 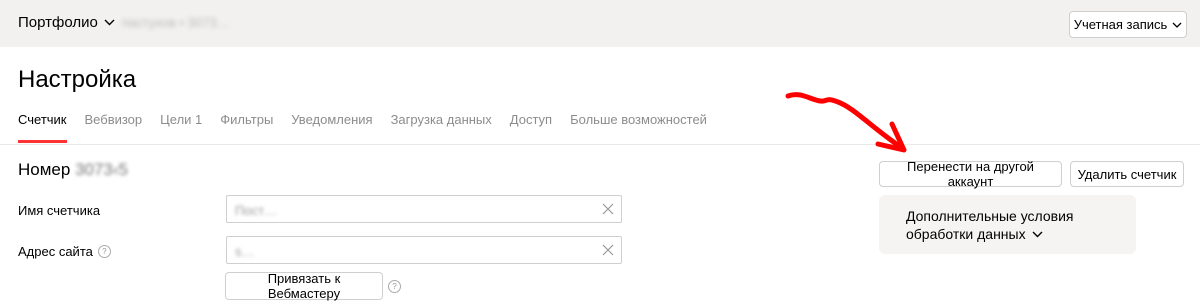 I want to click on portfolio-dropdown: Портфолио, so click(x=66, y=22).